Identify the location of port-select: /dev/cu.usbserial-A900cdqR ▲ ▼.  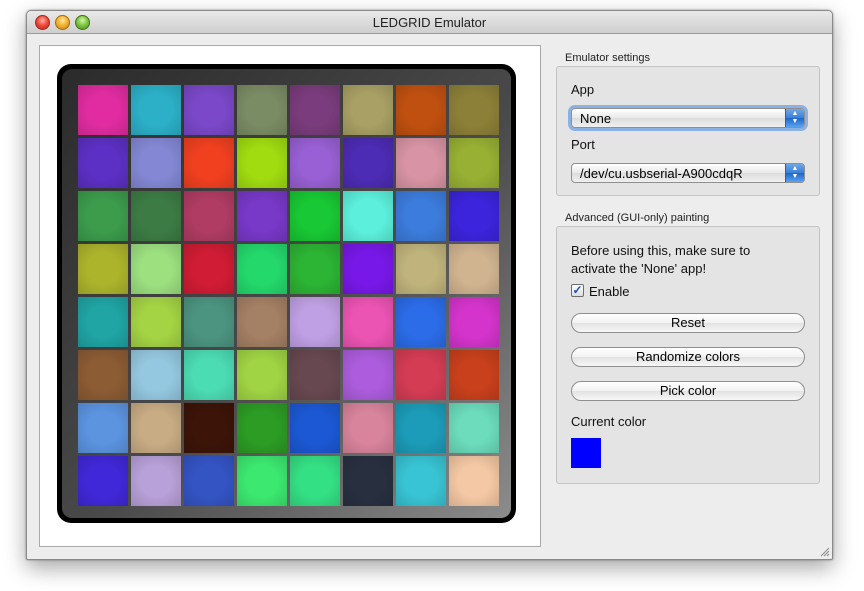
(688, 173).